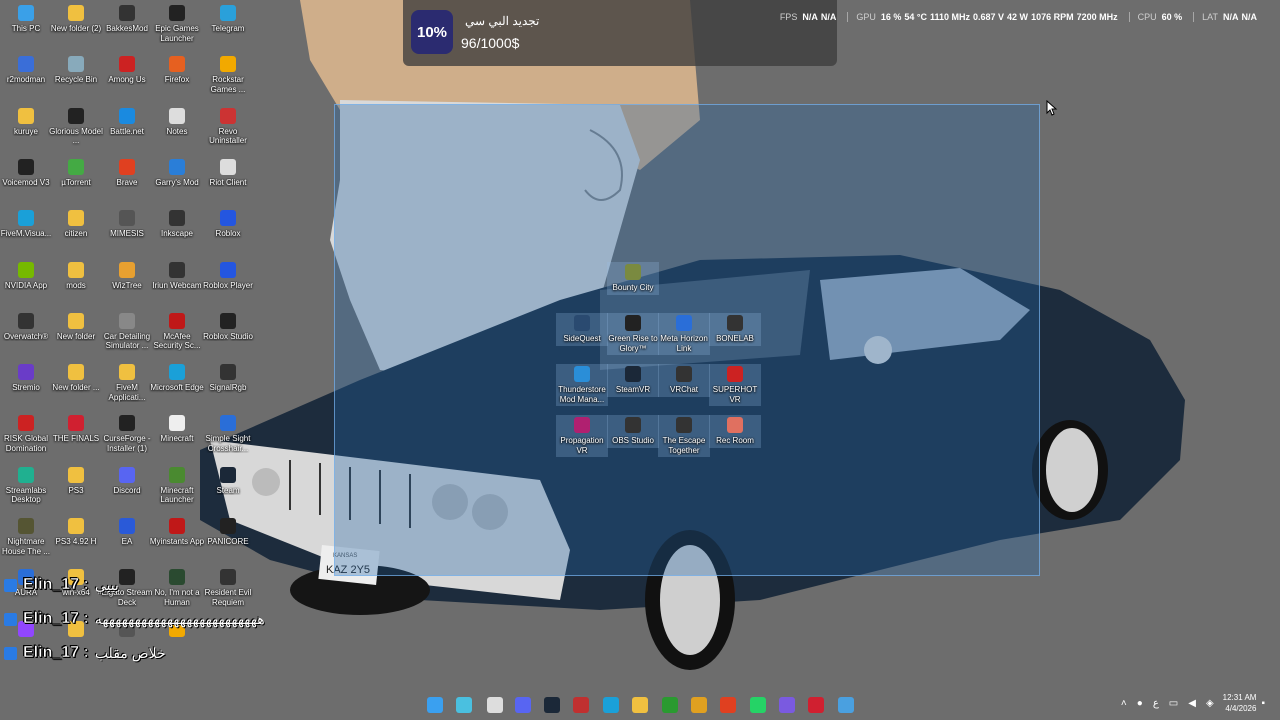 The width and height of the screenshot is (1280, 720). What do you see at coordinates (127, 122) in the screenshot?
I see `desktop-icon: Battle.net` at bounding box center [127, 122].